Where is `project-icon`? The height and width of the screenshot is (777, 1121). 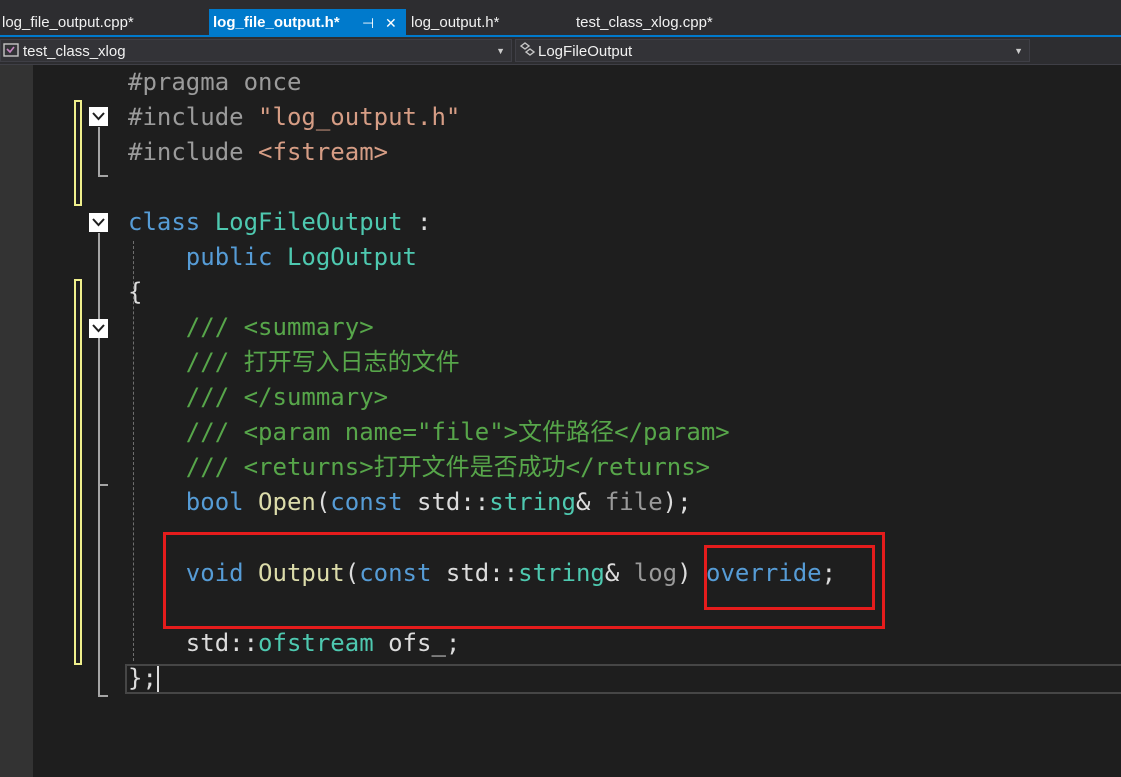
project-icon is located at coordinates (11, 50).